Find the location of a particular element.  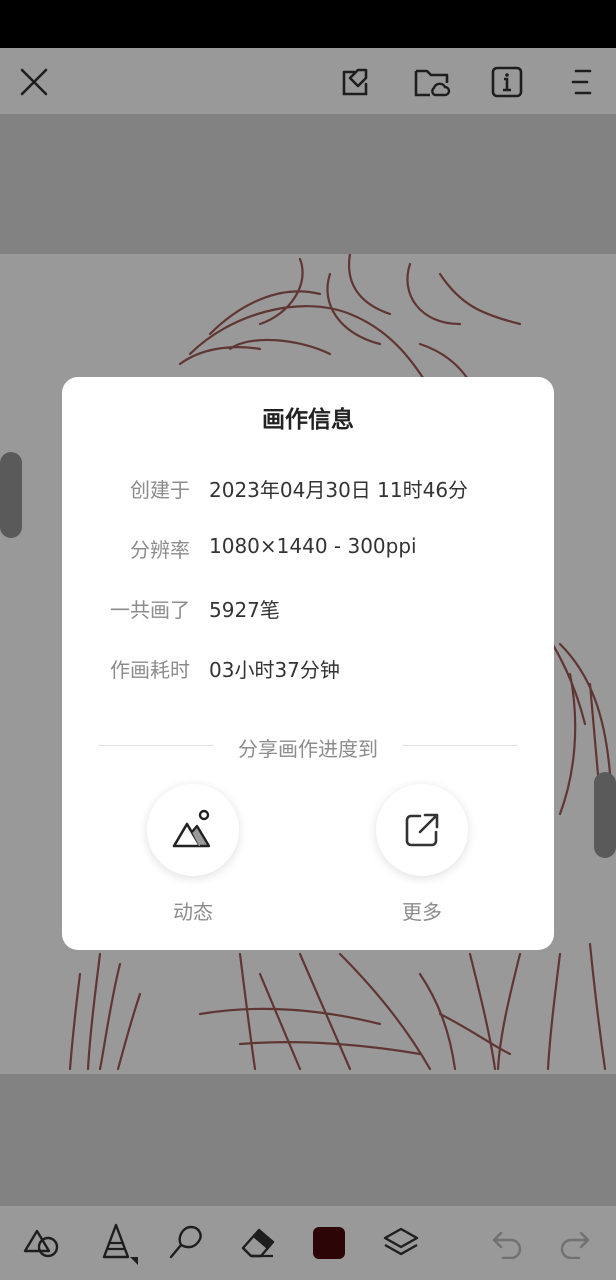

left-slider-handle is located at coordinates (11, 495).